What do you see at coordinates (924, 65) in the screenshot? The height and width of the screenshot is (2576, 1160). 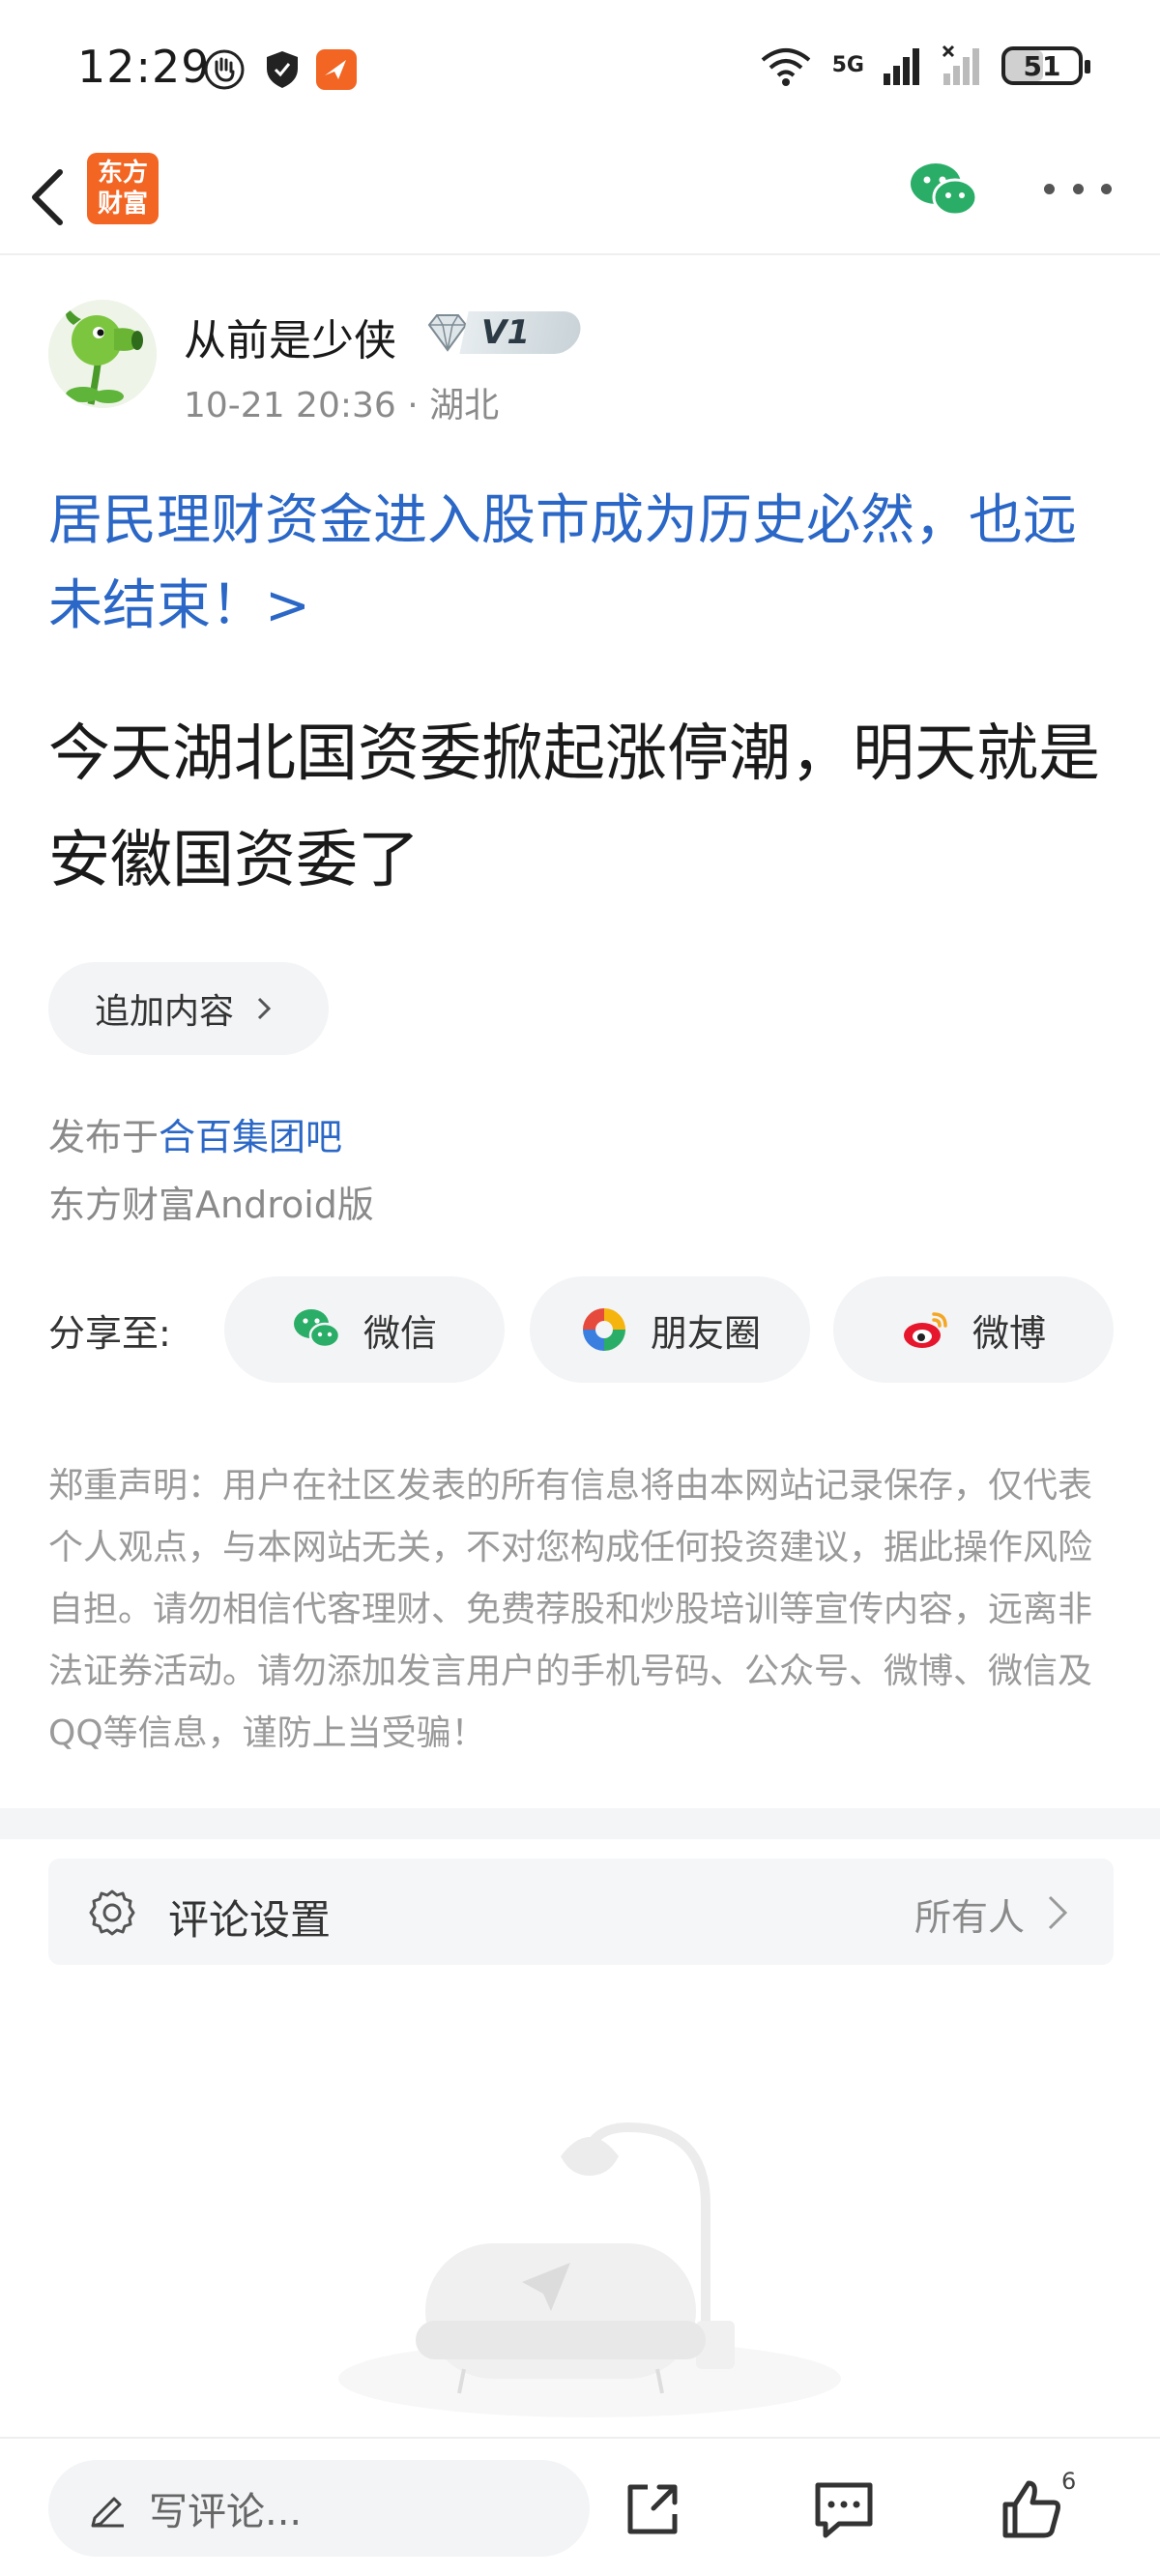 I see `status-right: 5G 51` at bounding box center [924, 65].